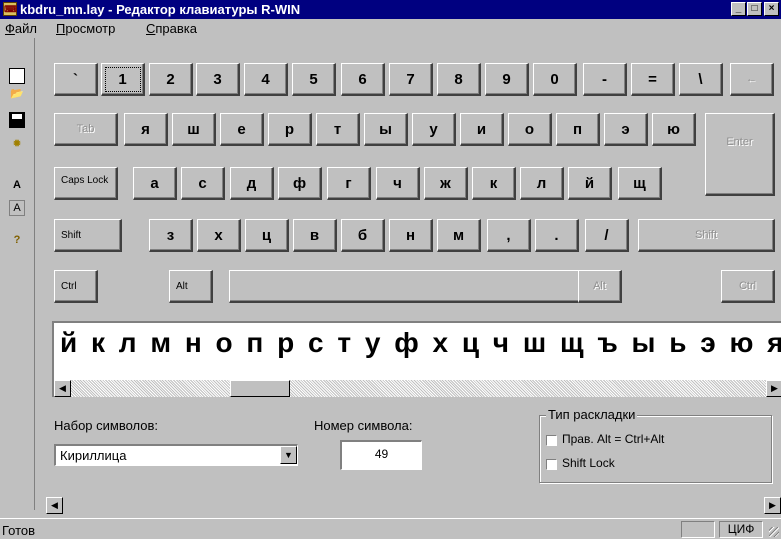 The width and height of the screenshot is (781, 539). What do you see at coordinates (590, 183) in the screenshot?
I see `key-r3-10: й` at bounding box center [590, 183].